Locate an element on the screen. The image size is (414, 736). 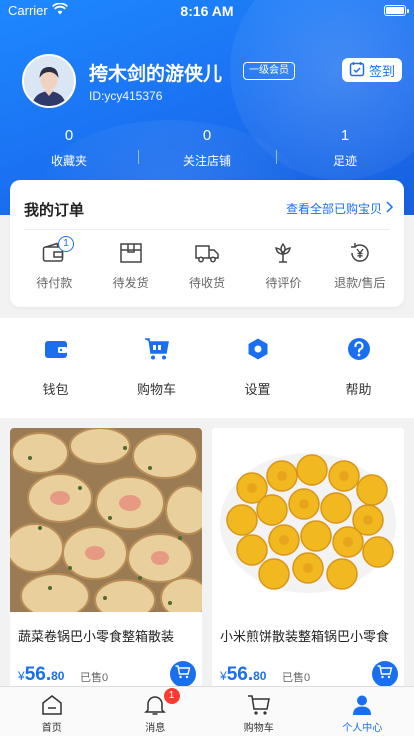
wallet-icon is located at coordinates (55, 349).